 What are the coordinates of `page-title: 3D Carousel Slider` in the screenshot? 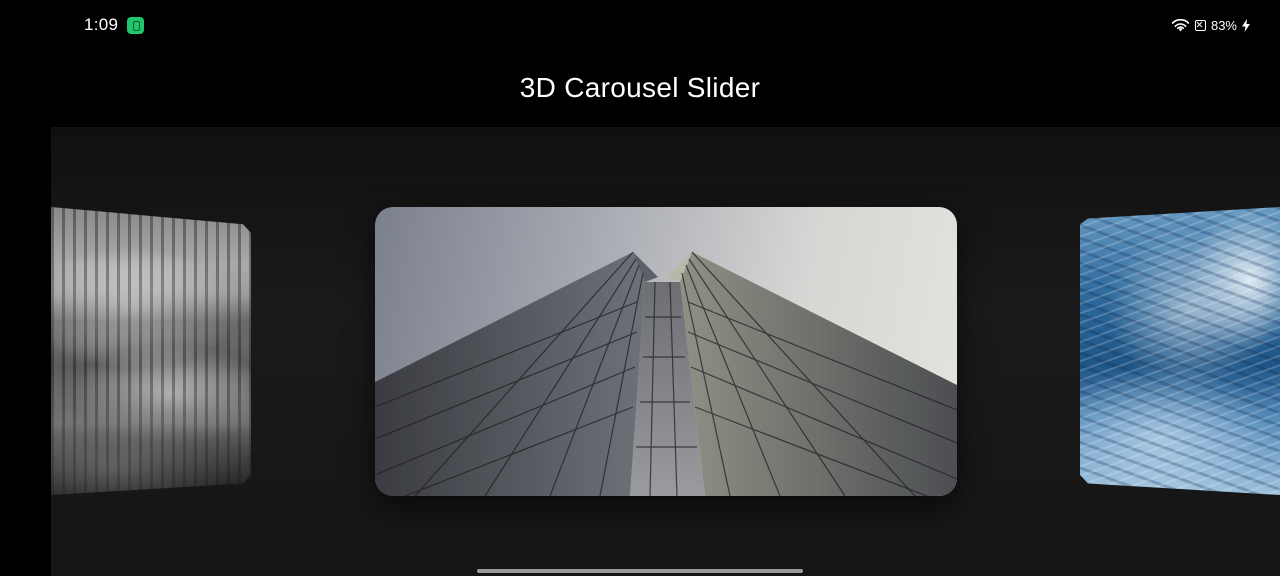 It's located at (640, 87).